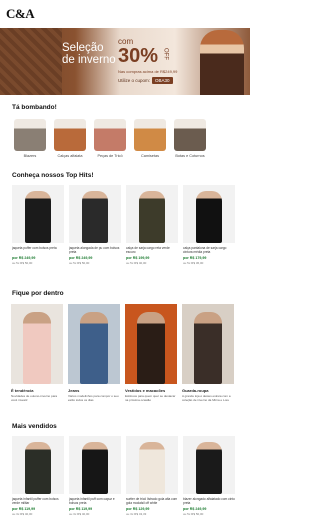 Image resolution: width=320 pixels, height=521 pixels. I want to click on inside-card-title: É tendência, so click(37, 390).